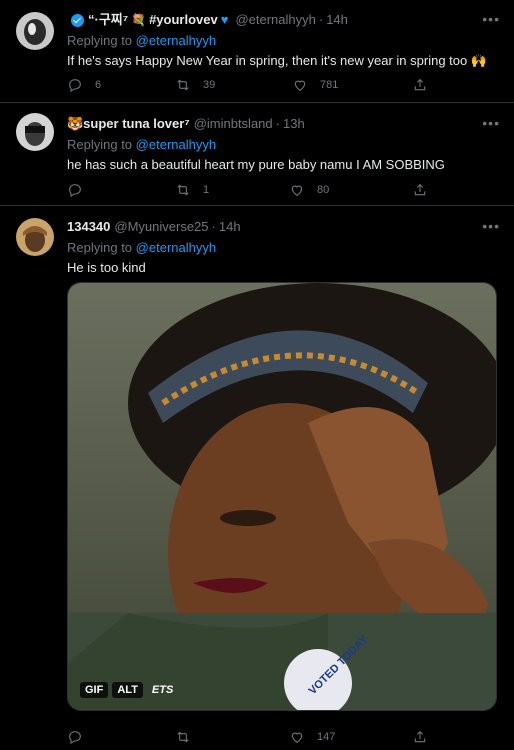  I want to click on like-button: 80, so click(309, 190).